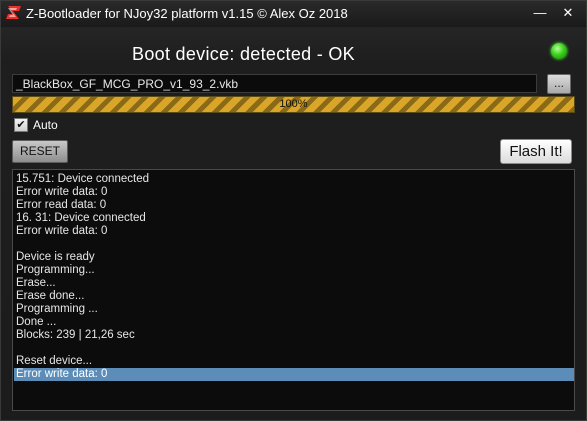 The image size is (587, 421). What do you see at coordinates (55, 257) in the screenshot?
I see `log-line: Device is ready` at bounding box center [55, 257].